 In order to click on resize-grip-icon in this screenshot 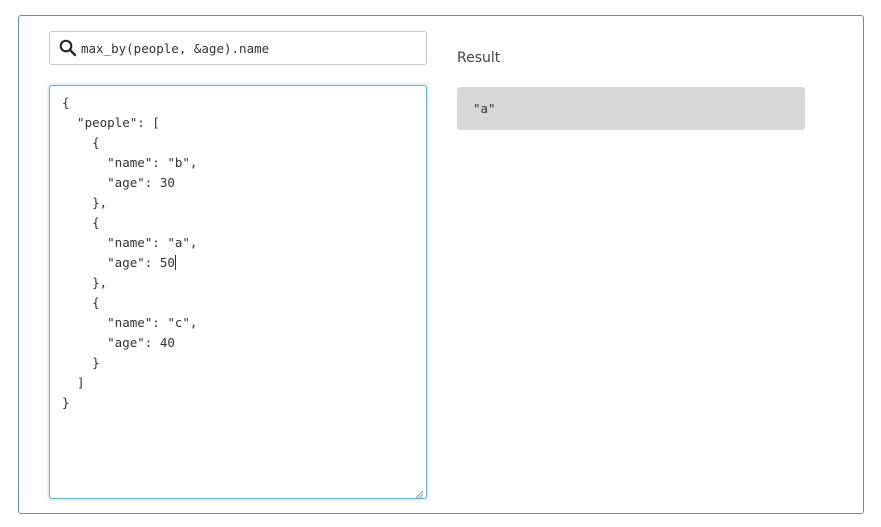, I will do `click(419, 492)`.